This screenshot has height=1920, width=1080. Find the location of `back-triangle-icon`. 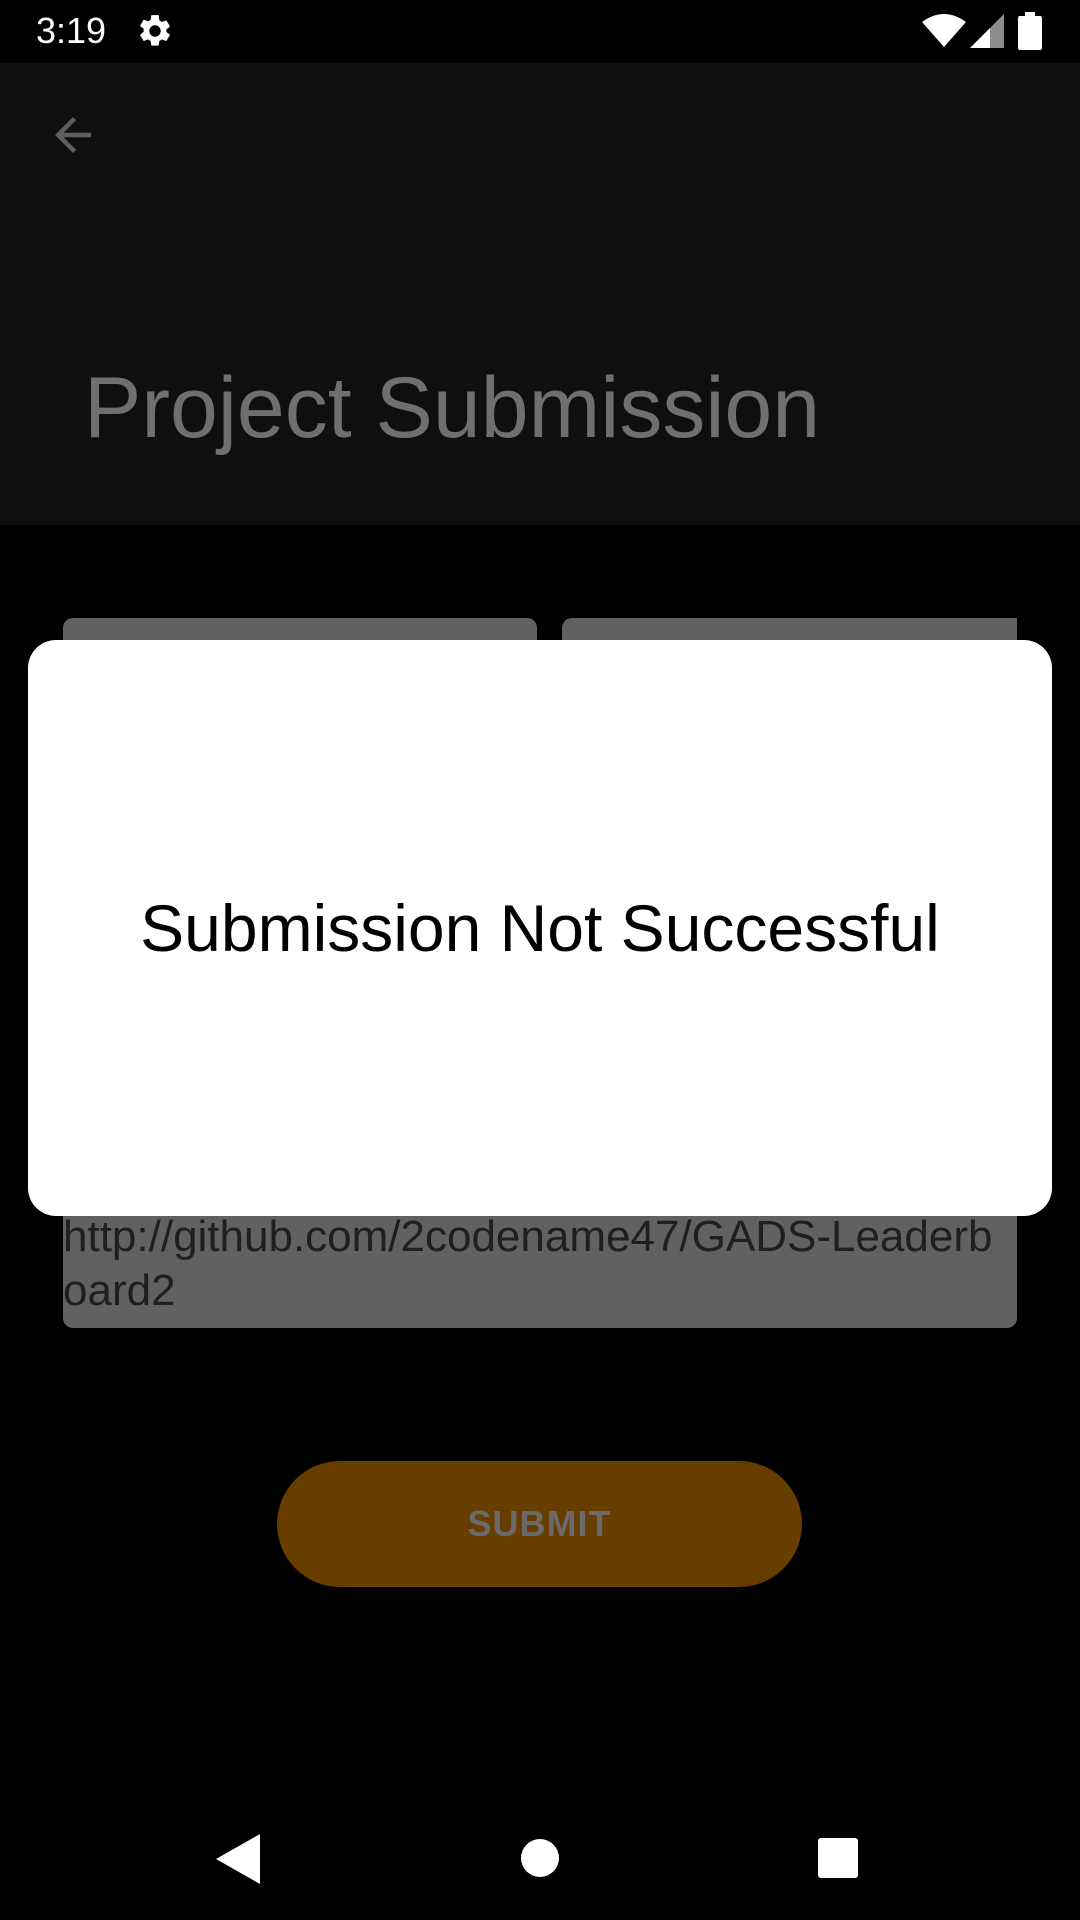

back-triangle-icon is located at coordinates (238, 1859).